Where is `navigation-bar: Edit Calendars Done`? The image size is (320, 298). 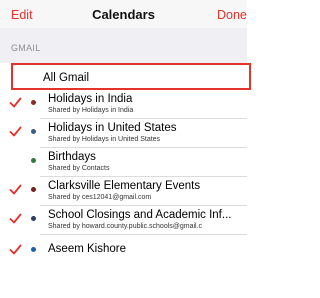 navigation-bar: Edit Calendars Done is located at coordinates (123, 14).